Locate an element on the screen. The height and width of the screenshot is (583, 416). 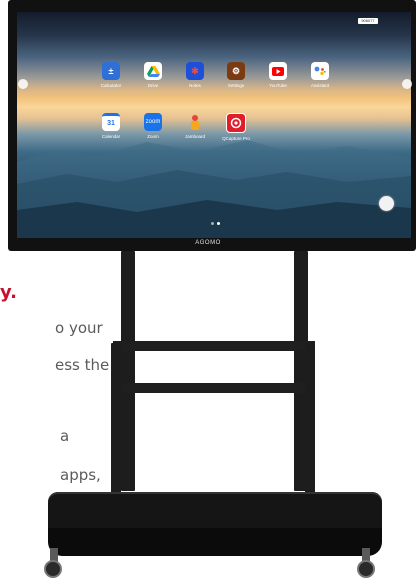
app-label: Calculator is located at coordinates (111, 85).